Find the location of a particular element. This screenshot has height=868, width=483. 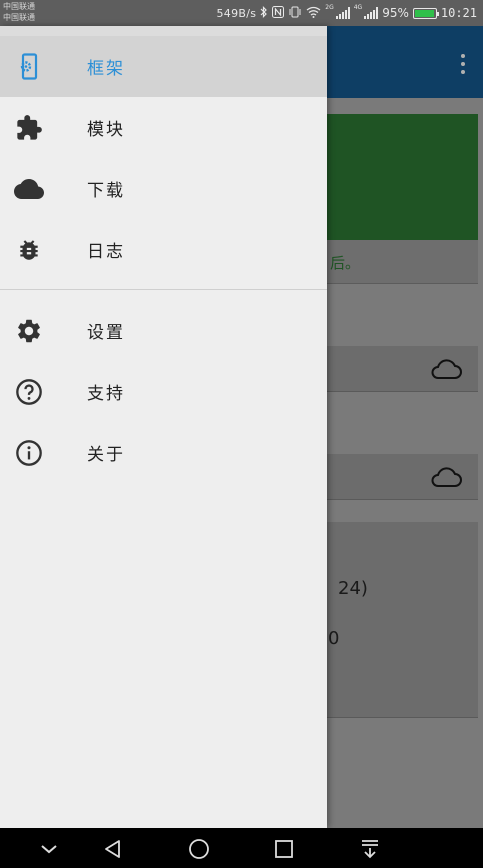

nav-item-framework: 框架 is located at coordinates (163, 66).